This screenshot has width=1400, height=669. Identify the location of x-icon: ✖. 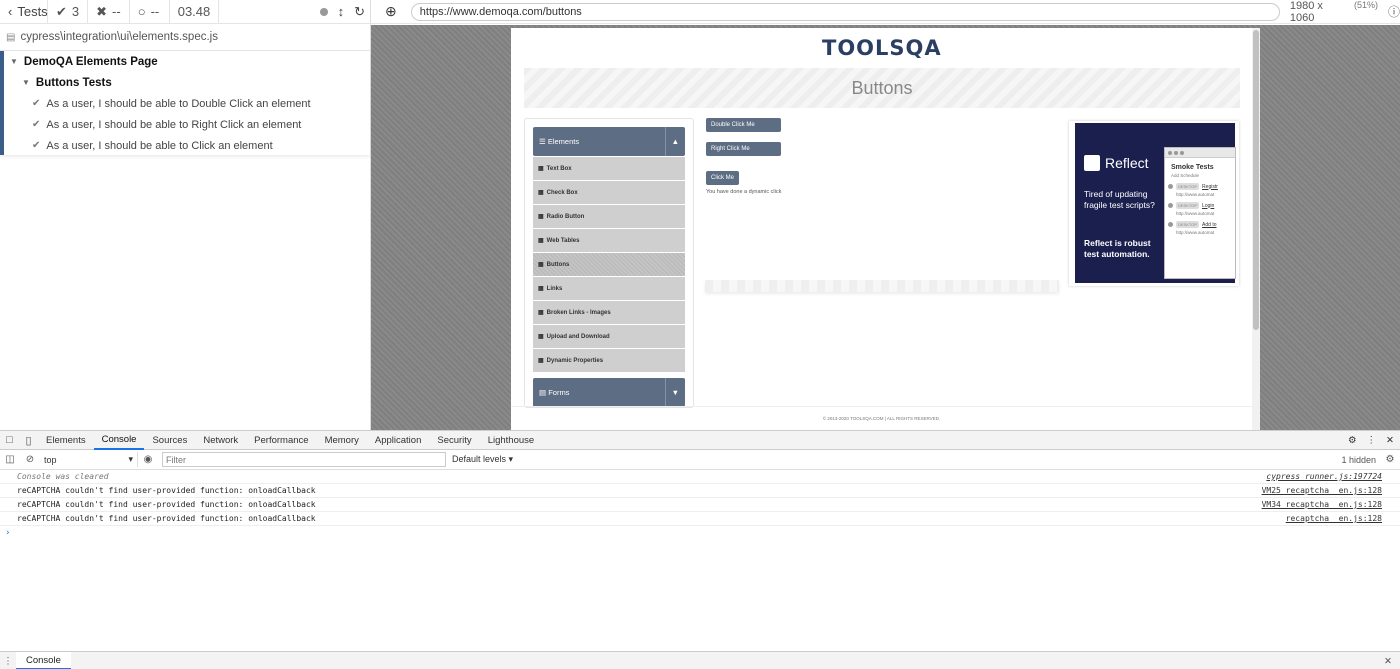
(102, 11).